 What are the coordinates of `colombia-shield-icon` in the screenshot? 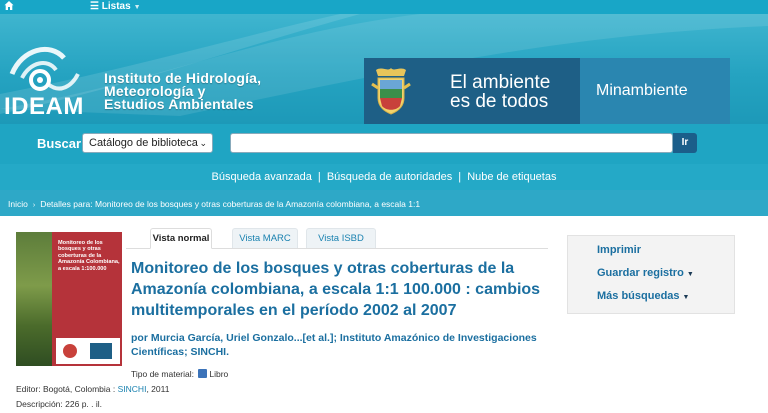 It's located at (391, 91).